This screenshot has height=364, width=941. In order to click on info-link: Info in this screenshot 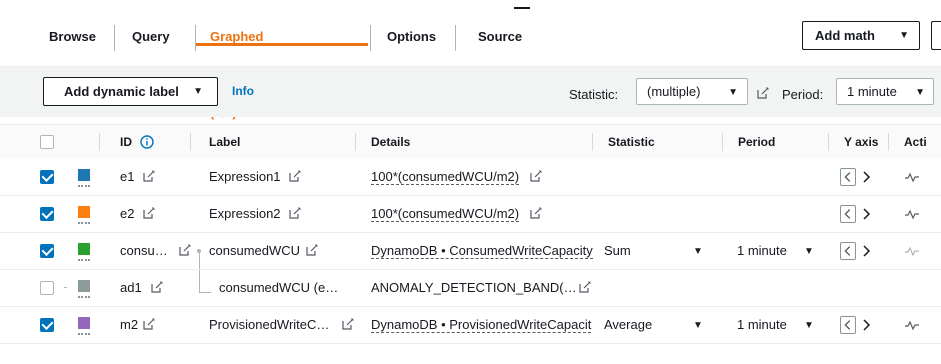, I will do `click(243, 91)`.